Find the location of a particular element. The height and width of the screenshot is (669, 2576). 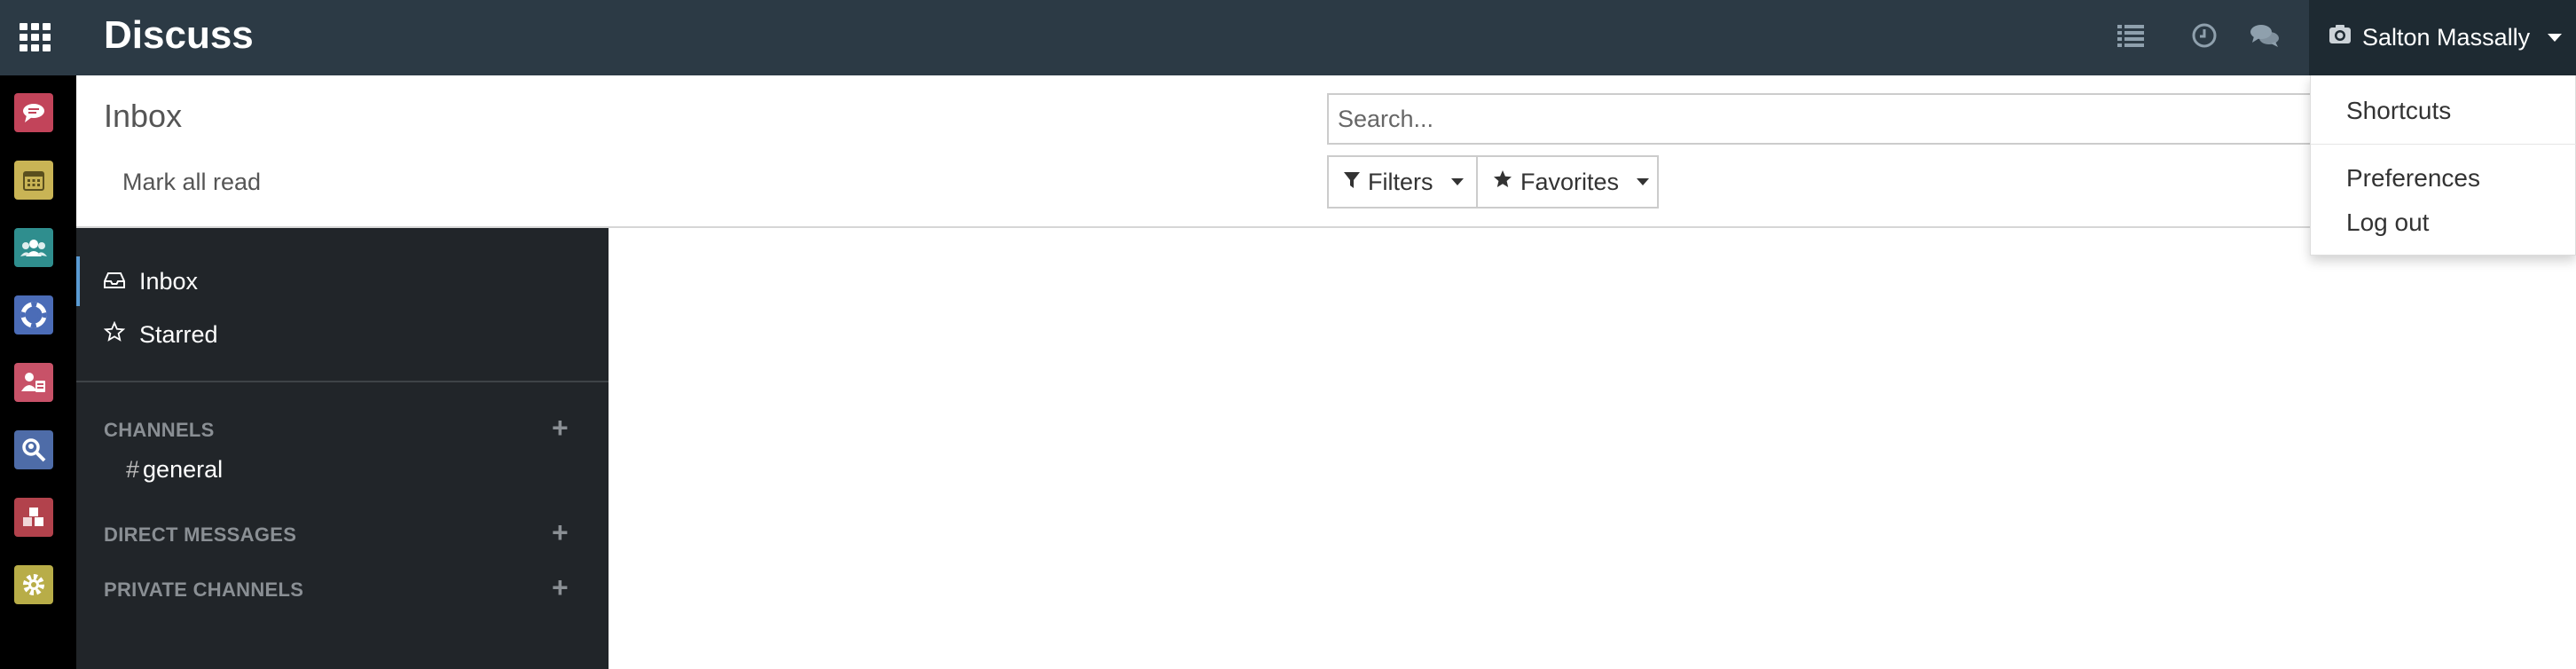

menu-item-logout: Log out is located at coordinates (2387, 223).